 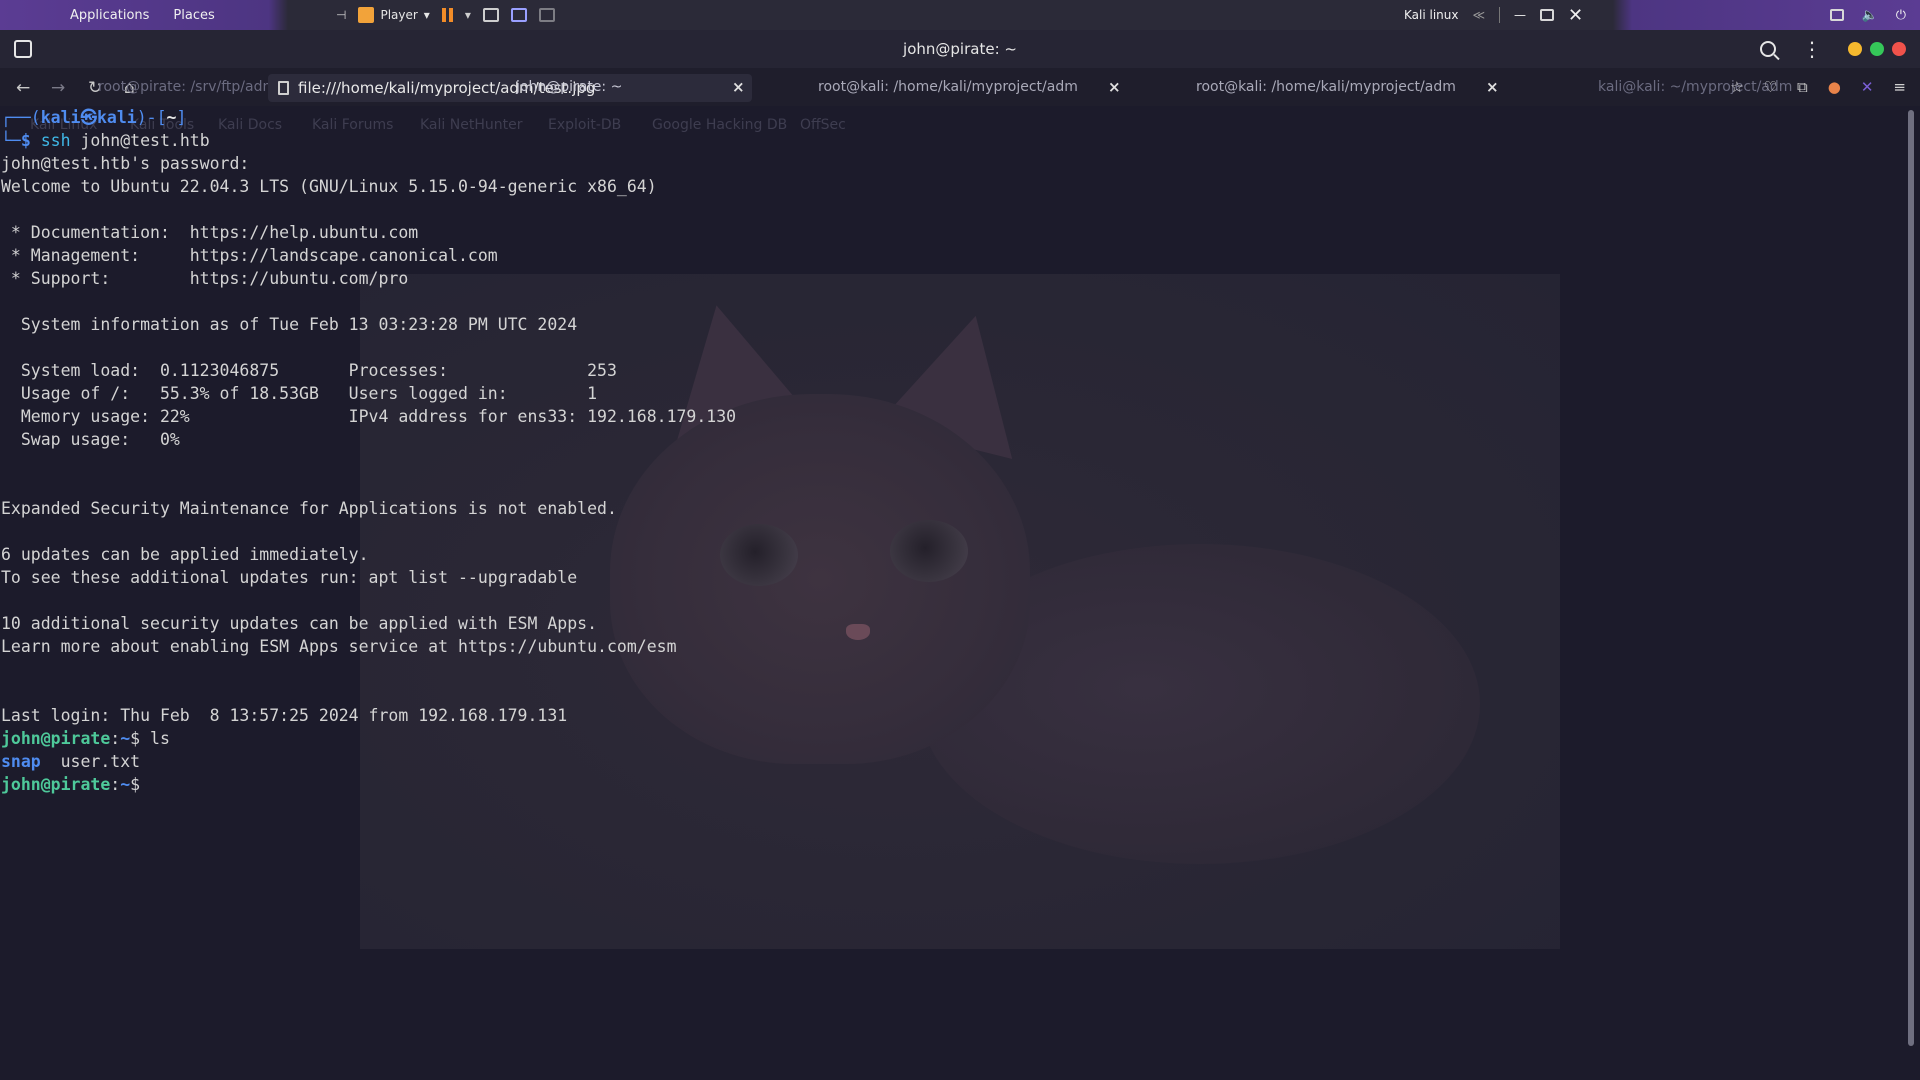 I want to click on minimize-button, so click(x=1855, y=49).